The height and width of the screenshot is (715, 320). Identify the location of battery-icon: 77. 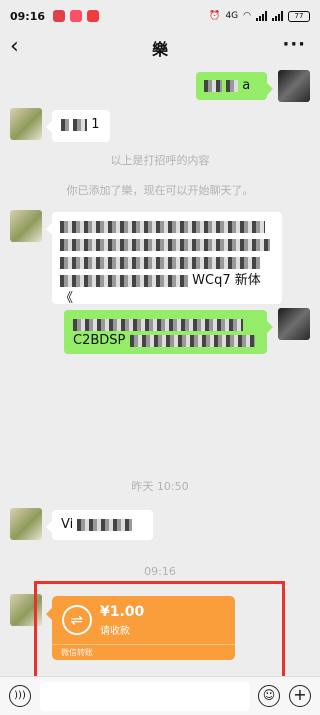
(299, 16).